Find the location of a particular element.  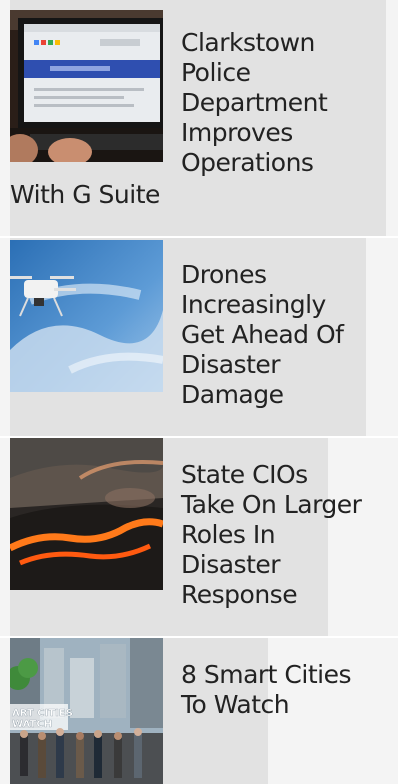

headline-line: Drones is located at coordinates (224, 274).